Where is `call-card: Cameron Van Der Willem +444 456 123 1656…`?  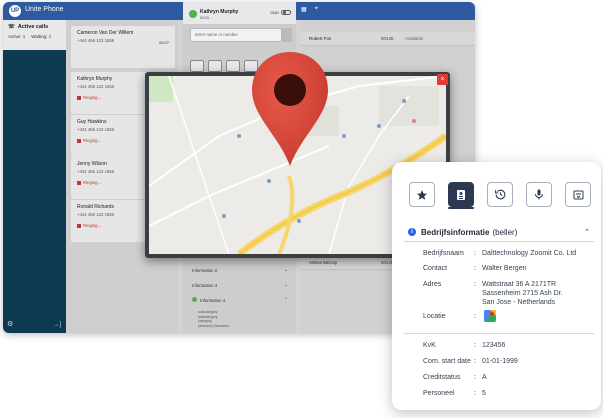 call-card: Cameron Van Der Willem +444 456 123 1656… is located at coordinates (123, 47).